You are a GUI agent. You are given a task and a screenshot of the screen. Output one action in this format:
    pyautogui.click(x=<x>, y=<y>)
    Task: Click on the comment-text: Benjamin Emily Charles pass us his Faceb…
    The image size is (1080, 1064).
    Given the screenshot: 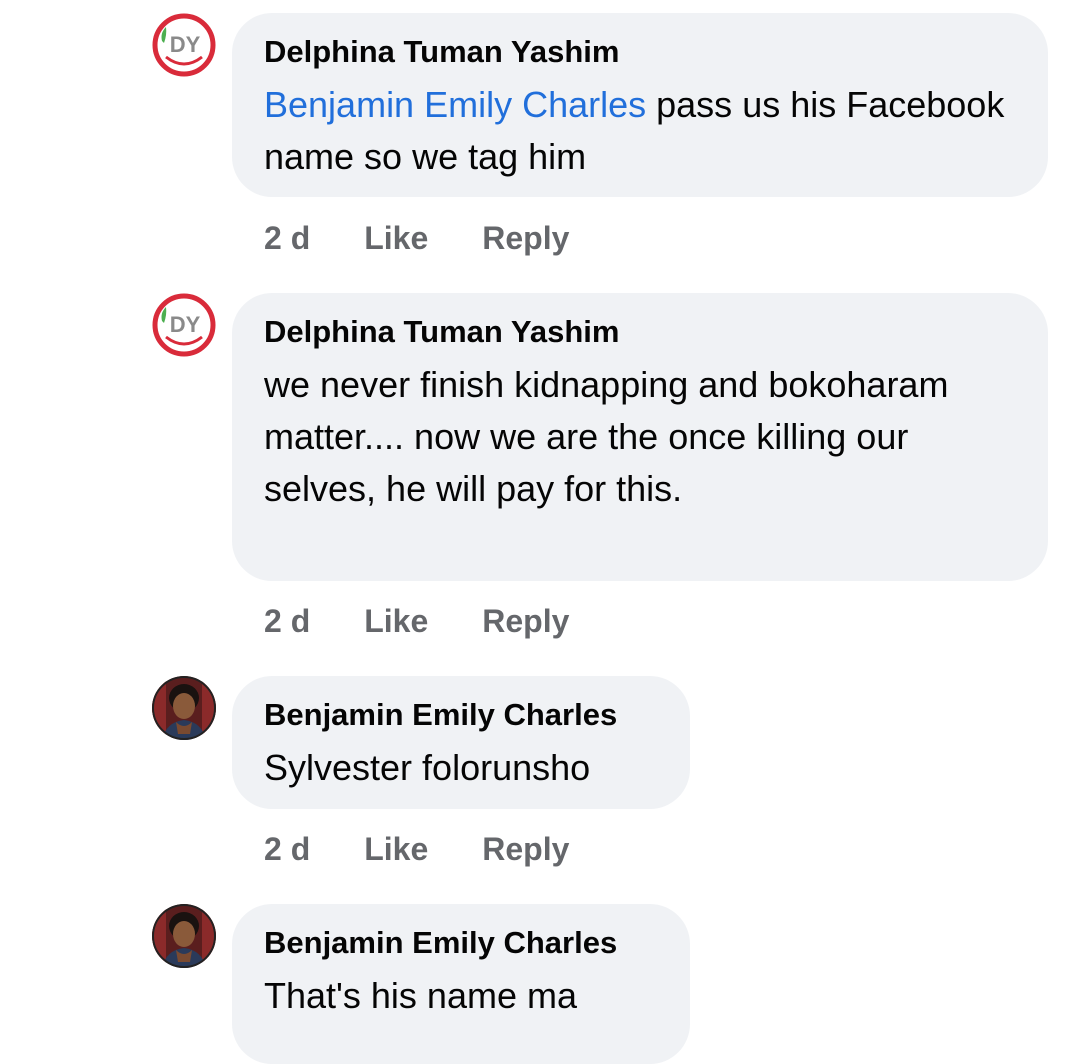 What is the action you would take?
    pyautogui.click(x=640, y=131)
    